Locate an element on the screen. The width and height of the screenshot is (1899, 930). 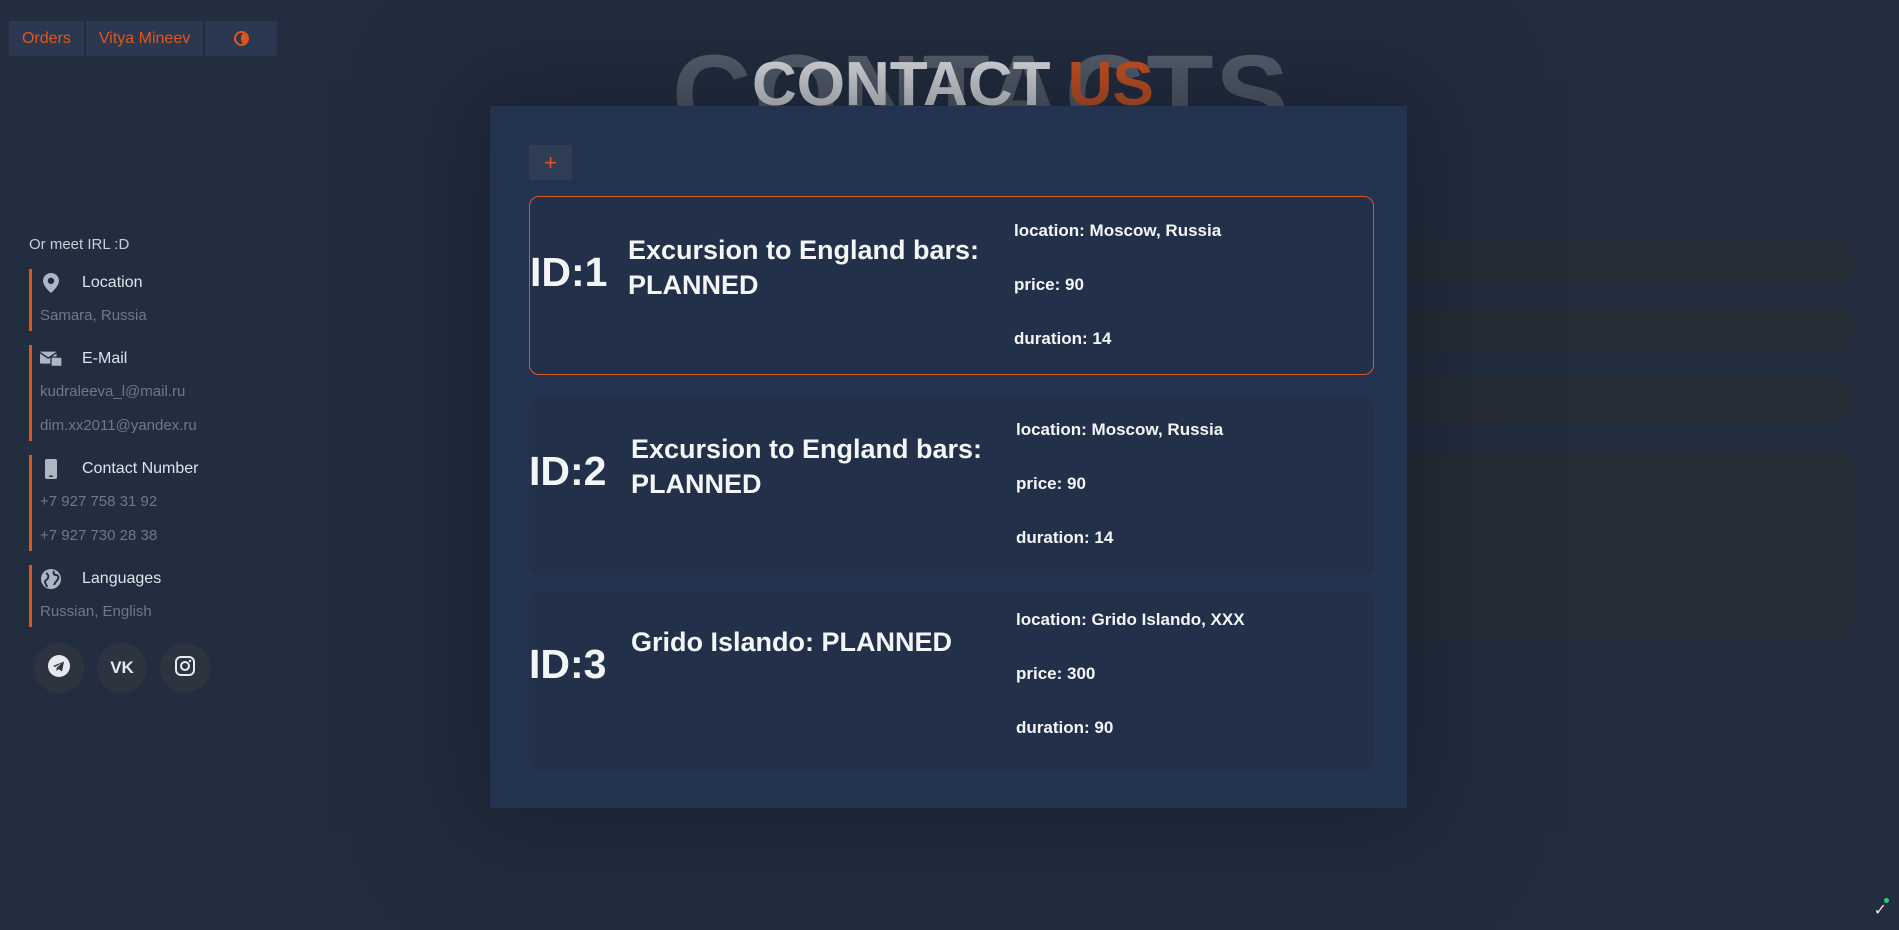
languages-label: Languages is located at coordinates (122, 578).